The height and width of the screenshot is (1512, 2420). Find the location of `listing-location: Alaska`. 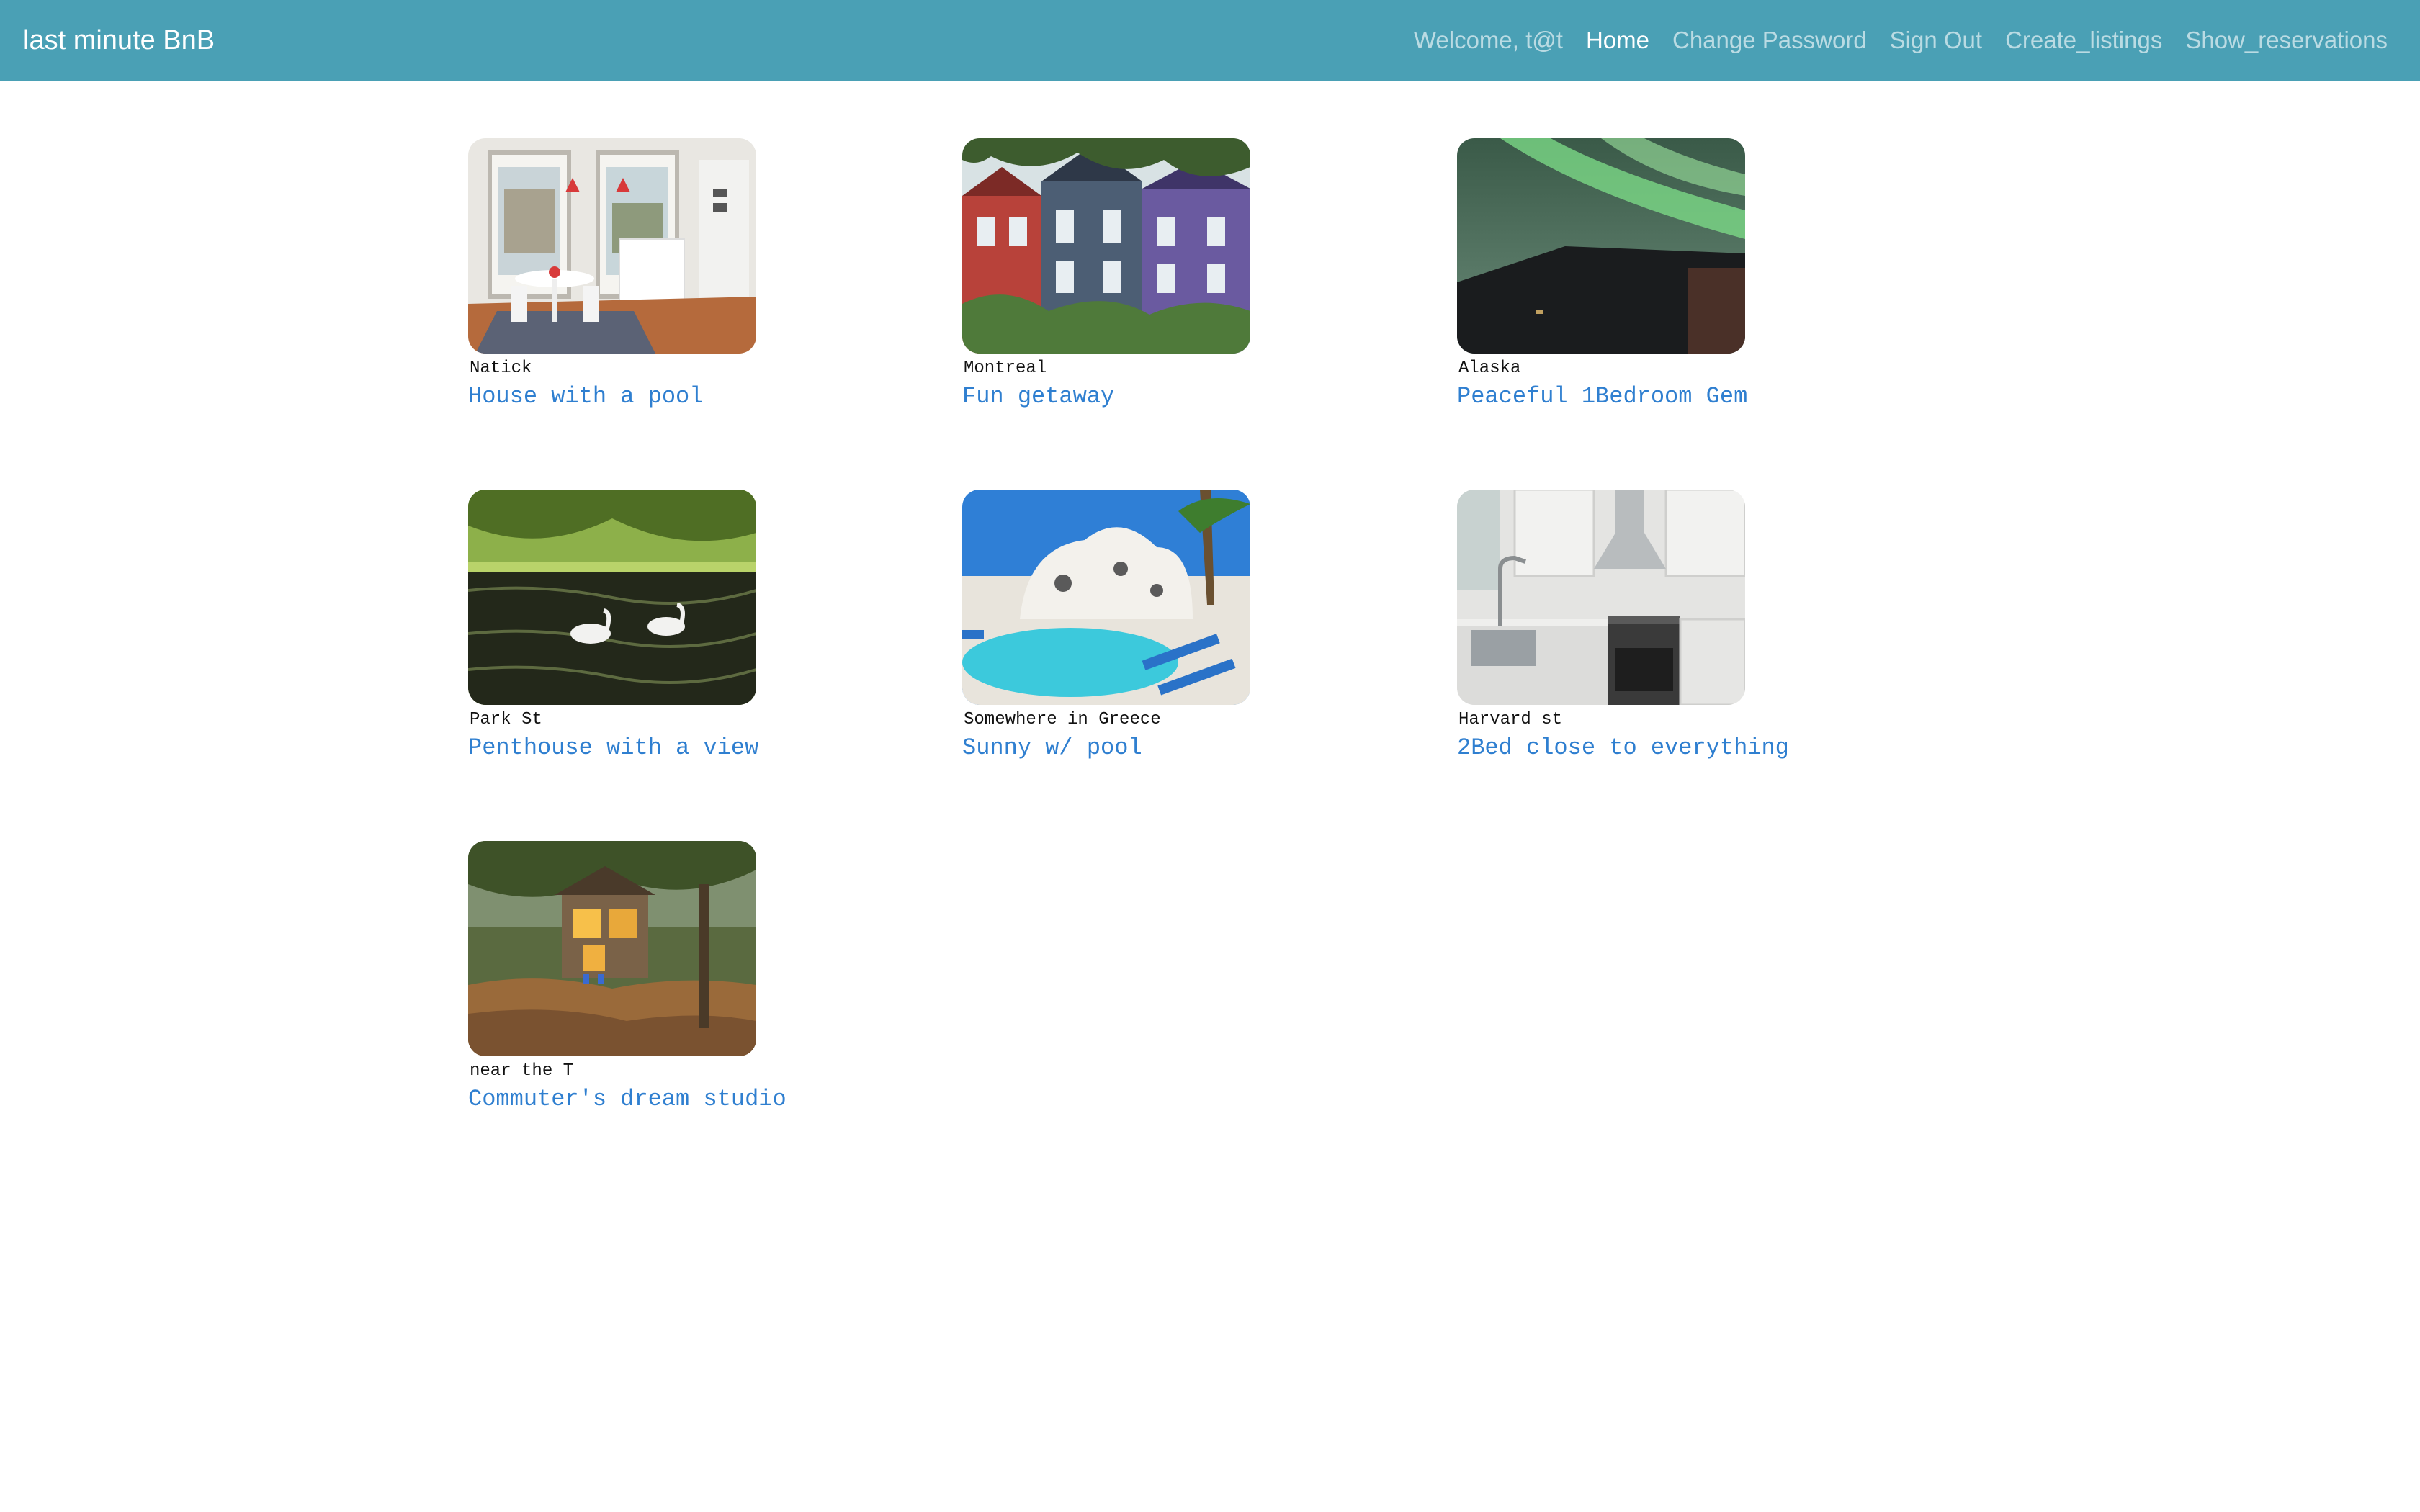

listing-location: Alaska is located at coordinates (1489, 368).